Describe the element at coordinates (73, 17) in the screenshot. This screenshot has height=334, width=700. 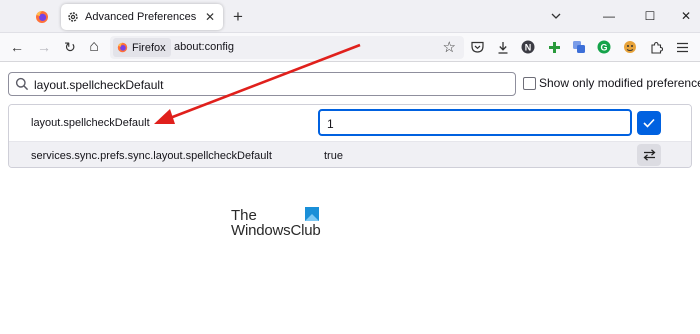
I see `gear-icon` at that location.